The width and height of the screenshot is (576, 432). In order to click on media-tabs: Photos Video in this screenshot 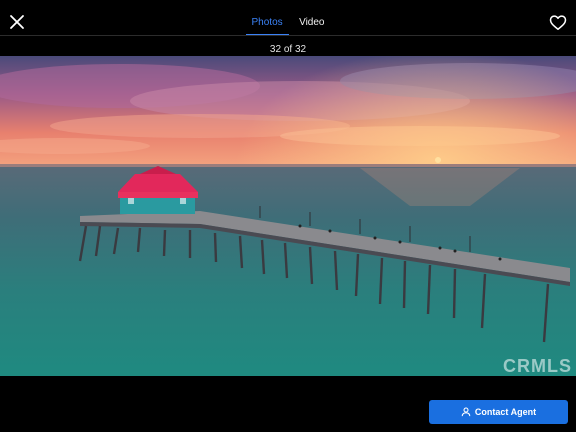, I will do `click(288, 18)`.